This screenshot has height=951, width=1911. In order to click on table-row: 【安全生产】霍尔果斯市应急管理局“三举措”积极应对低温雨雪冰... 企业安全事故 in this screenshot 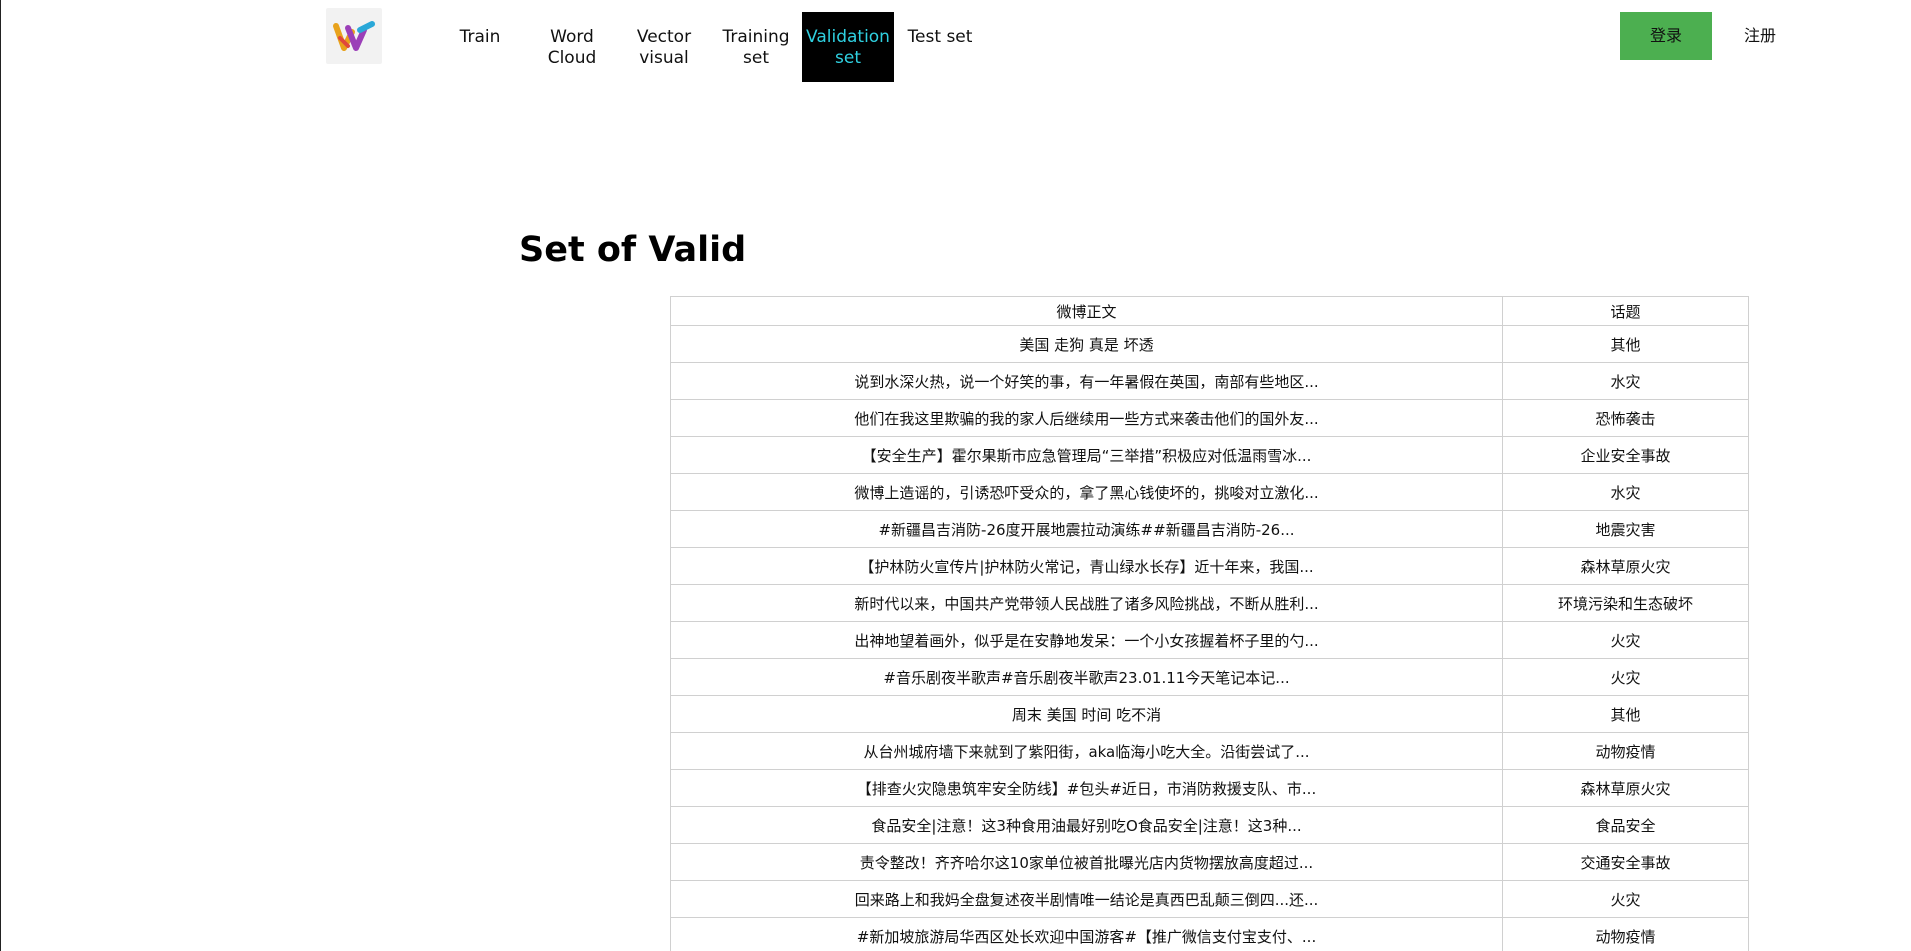, I will do `click(1209, 455)`.